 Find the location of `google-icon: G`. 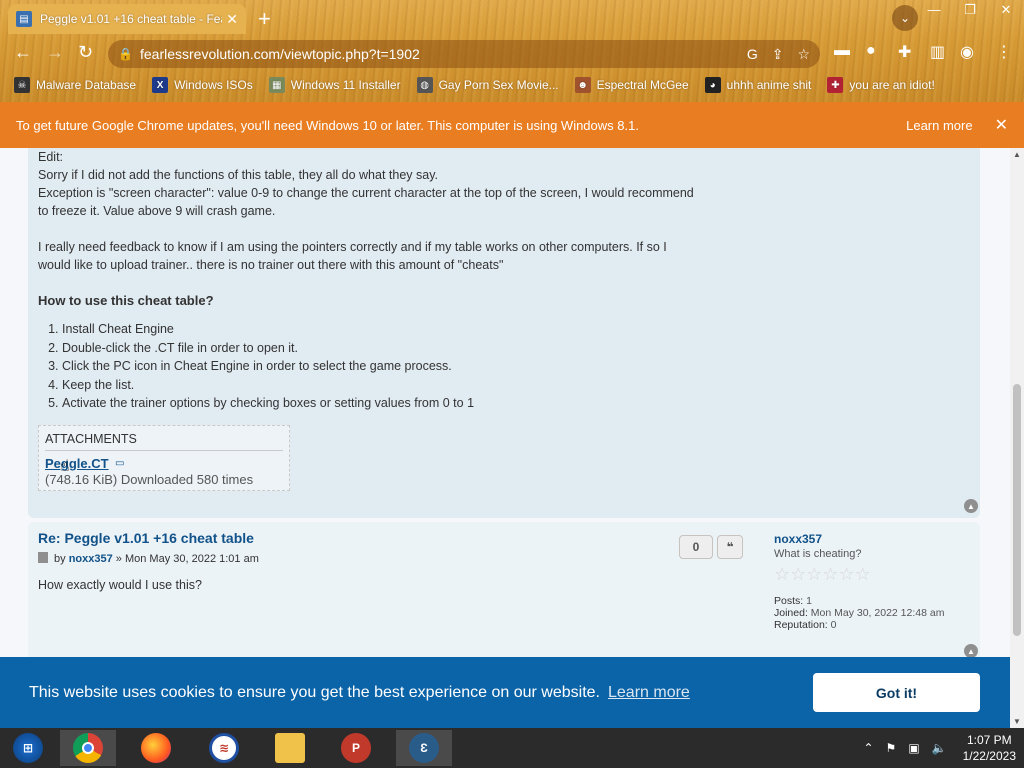

google-icon: G is located at coordinates (752, 54).